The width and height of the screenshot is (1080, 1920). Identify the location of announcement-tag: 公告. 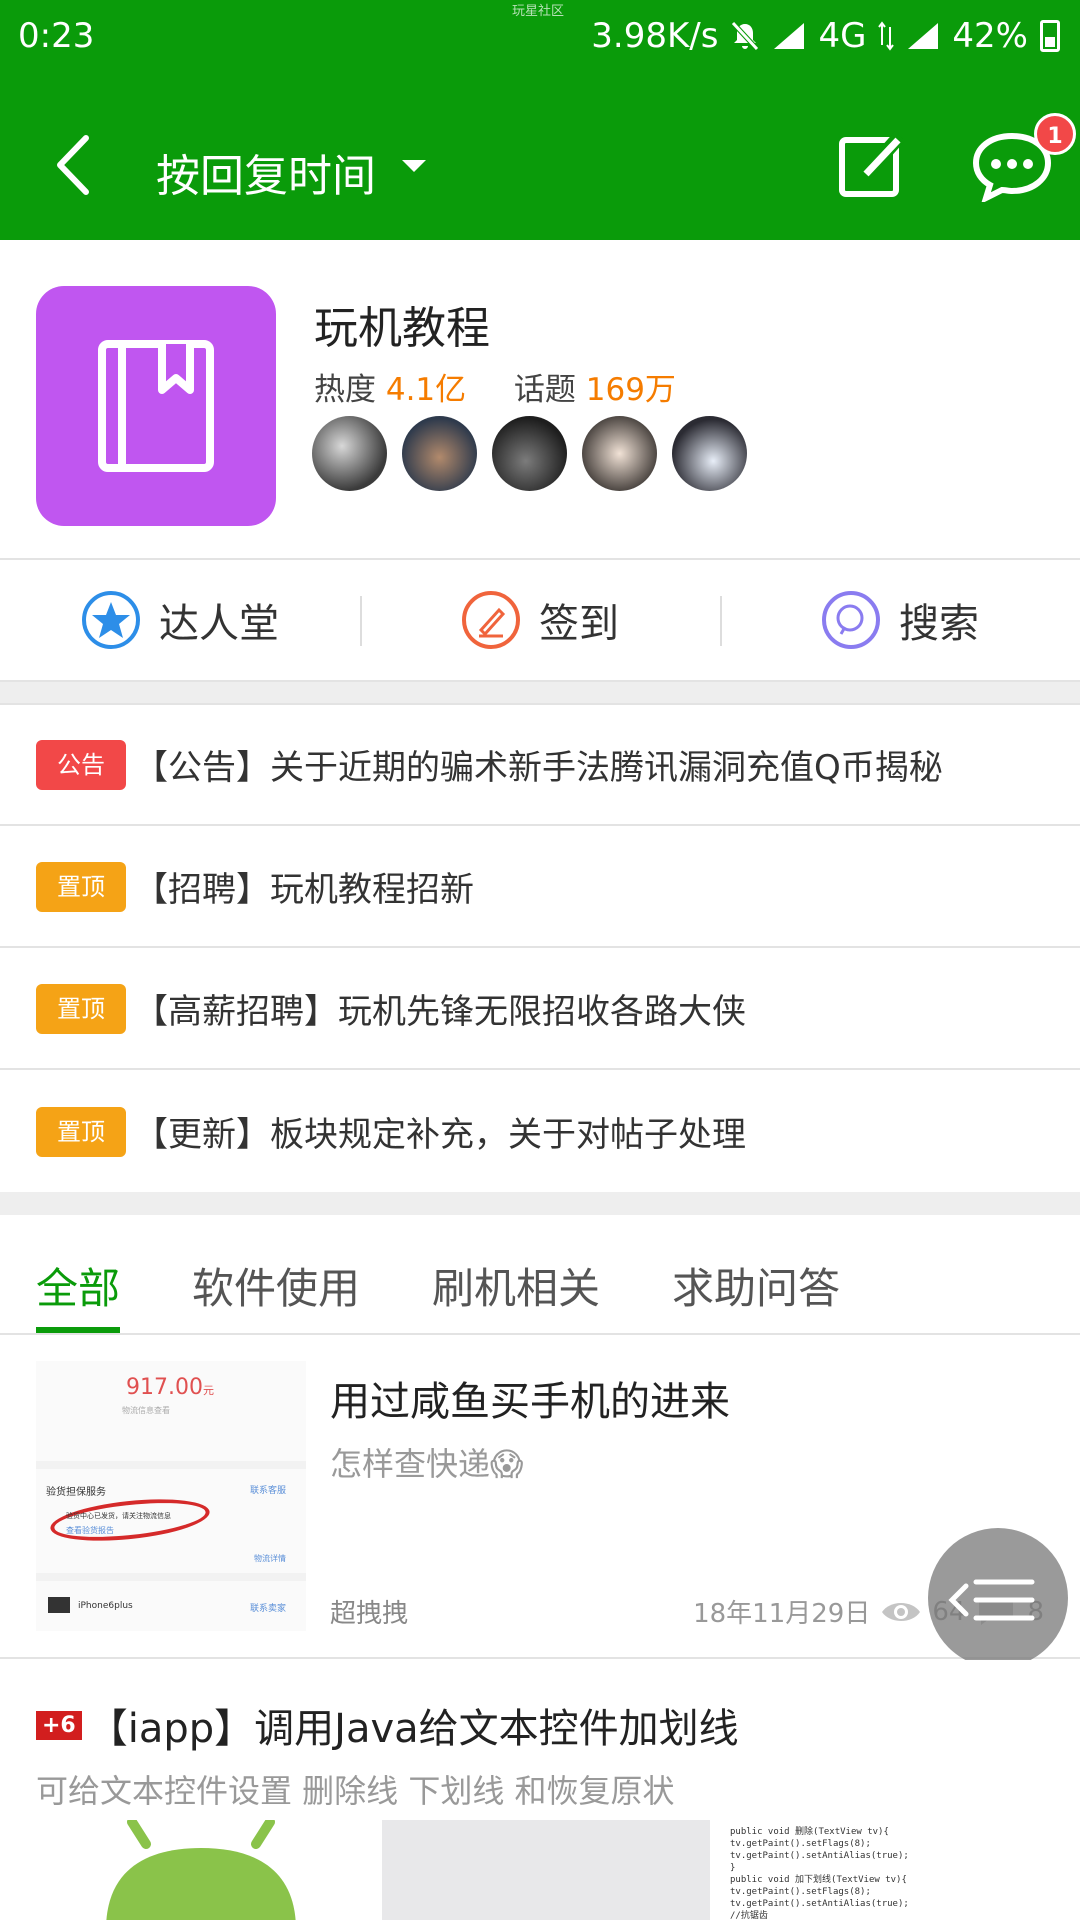
(81, 764).